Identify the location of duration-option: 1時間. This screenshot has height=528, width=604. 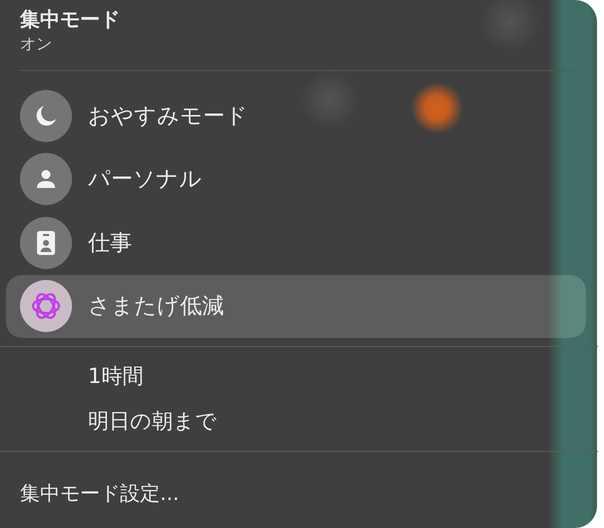
(116, 376).